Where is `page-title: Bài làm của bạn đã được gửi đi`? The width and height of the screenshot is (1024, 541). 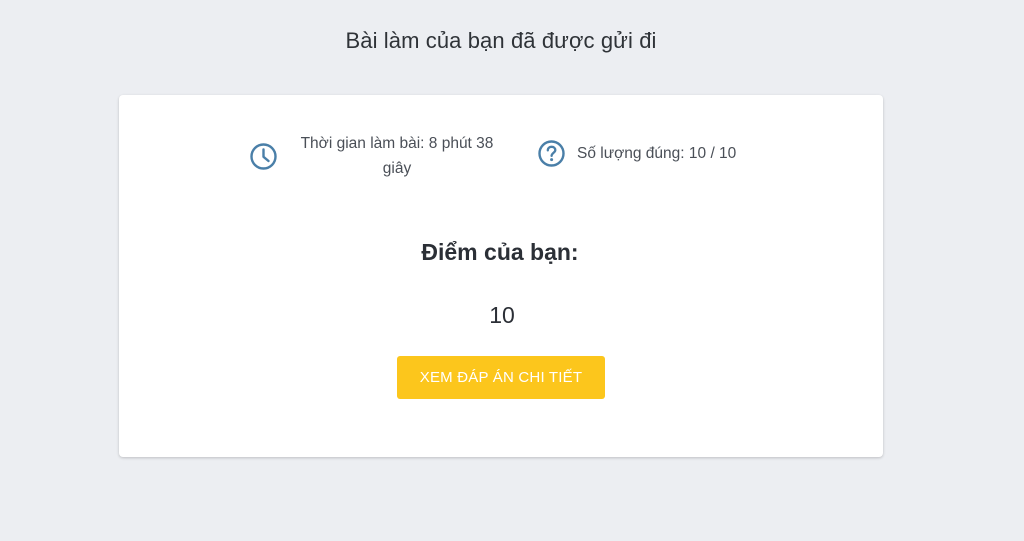 page-title: Bài làm của bạn đã được gửi đi is located at coordinates (501, 40).